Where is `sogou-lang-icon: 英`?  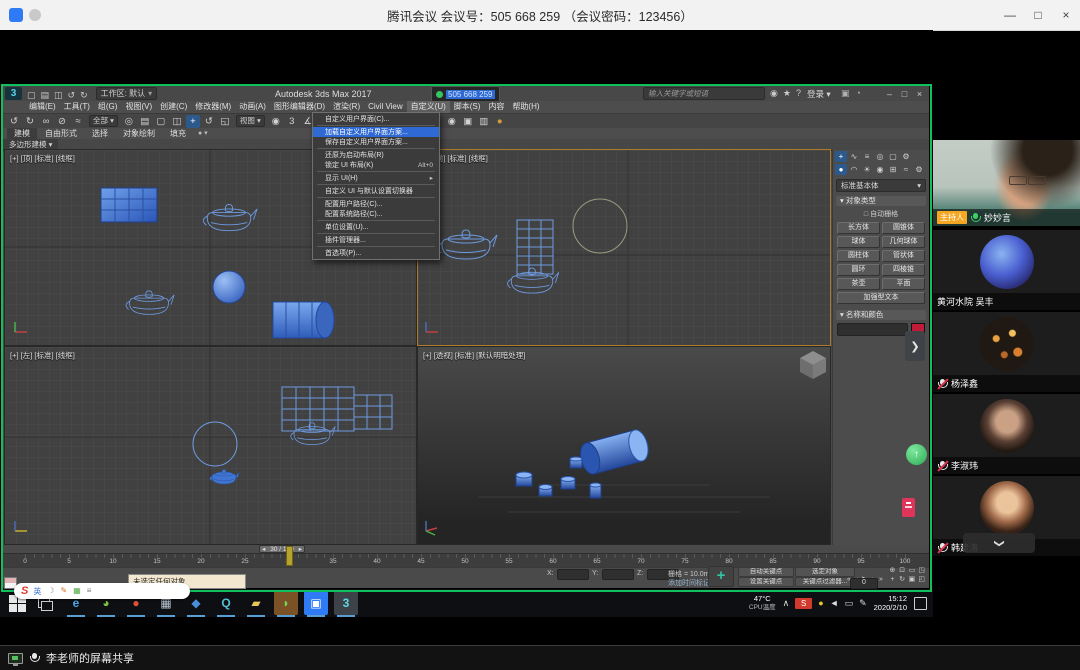 sogou-lang-icon: 英 is located at coordinates (37, 591).